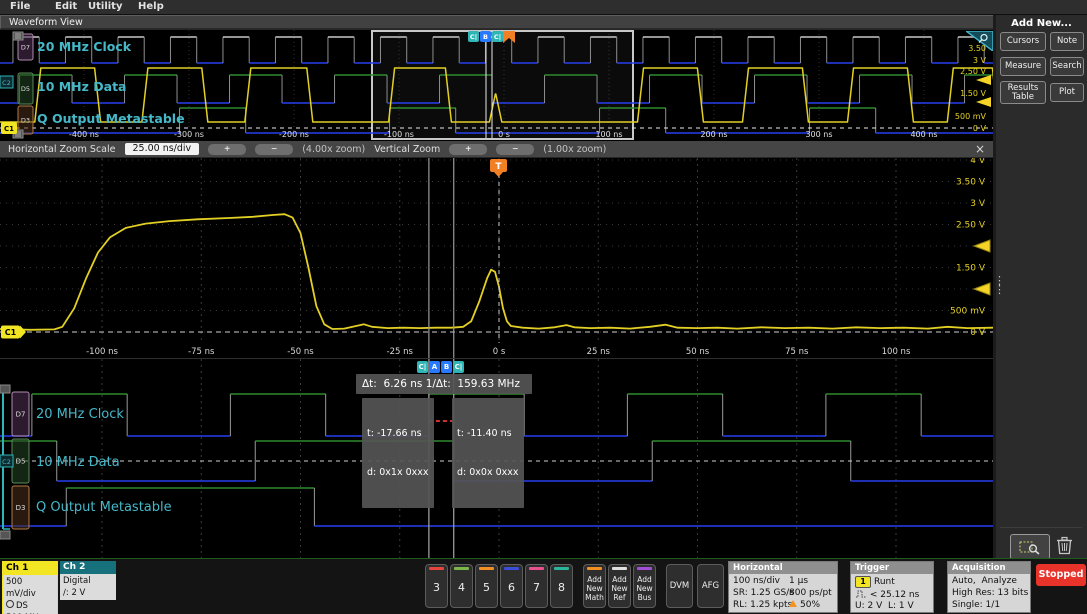  I want to click on menu-utility: Utility, so click(105, 6).